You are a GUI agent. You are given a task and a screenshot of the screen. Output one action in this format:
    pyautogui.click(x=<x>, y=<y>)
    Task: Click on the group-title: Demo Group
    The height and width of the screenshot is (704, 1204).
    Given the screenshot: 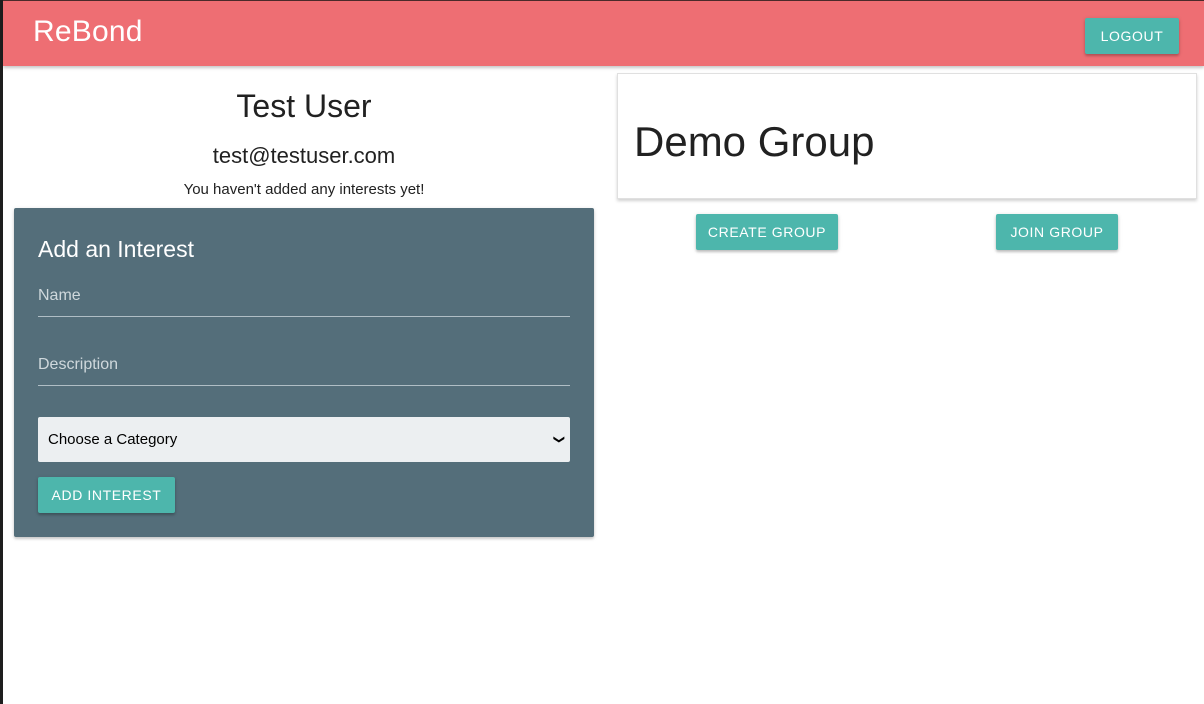 What is the action you would take?
    pyautogui.click(x=754, y=141)
    